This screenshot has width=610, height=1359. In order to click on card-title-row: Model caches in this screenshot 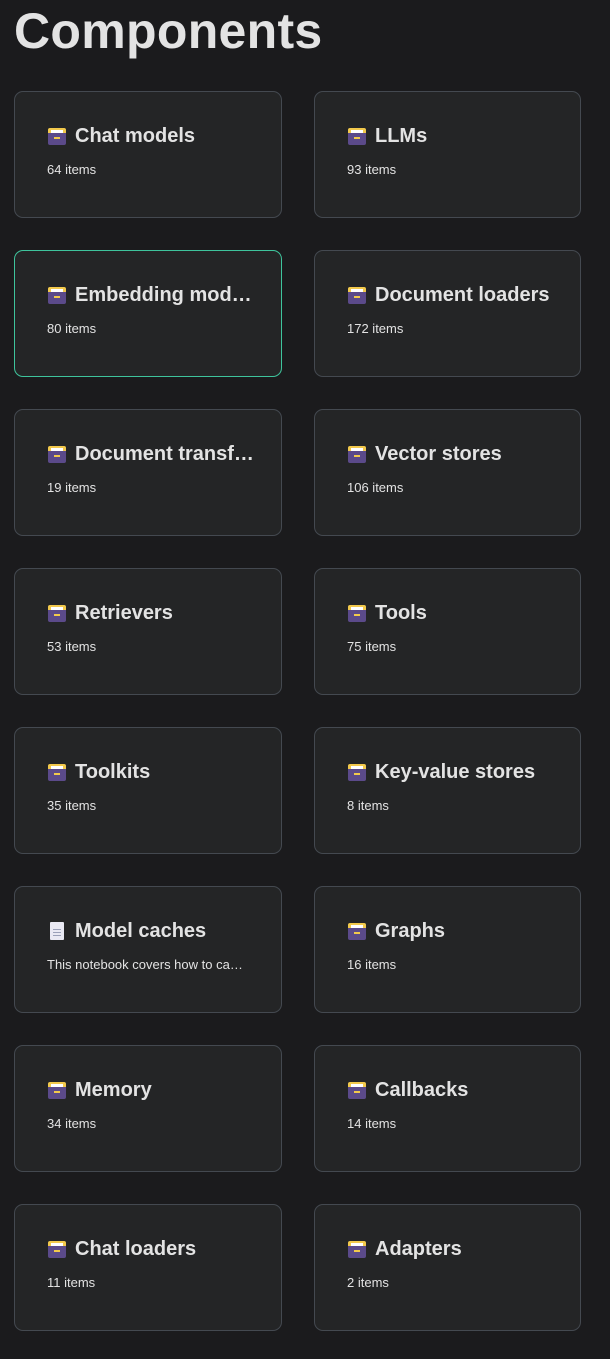, I will do `click(155, 931)`.